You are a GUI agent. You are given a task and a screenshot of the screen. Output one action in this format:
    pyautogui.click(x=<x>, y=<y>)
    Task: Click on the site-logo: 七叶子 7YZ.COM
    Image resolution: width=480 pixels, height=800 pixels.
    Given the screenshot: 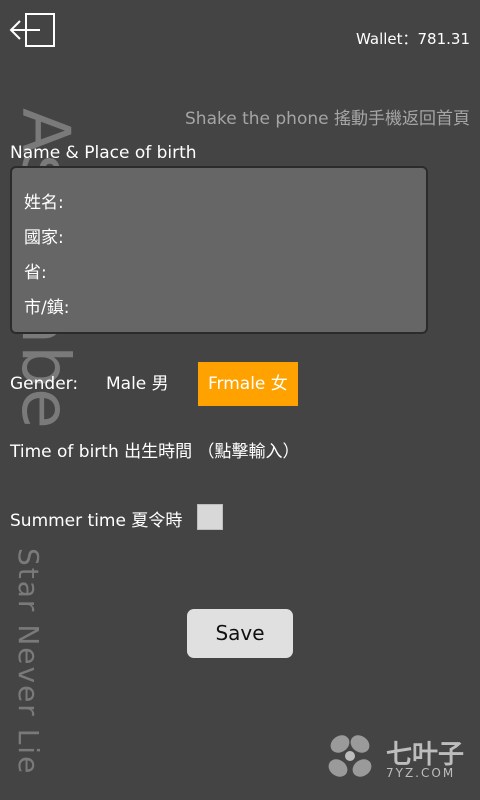 What is the action you would take?
    pyautogui.click(x=394, y=758)
    